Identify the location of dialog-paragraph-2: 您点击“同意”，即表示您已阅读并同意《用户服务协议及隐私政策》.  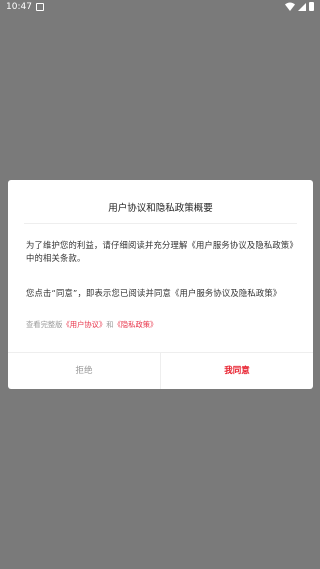
(154, 293).